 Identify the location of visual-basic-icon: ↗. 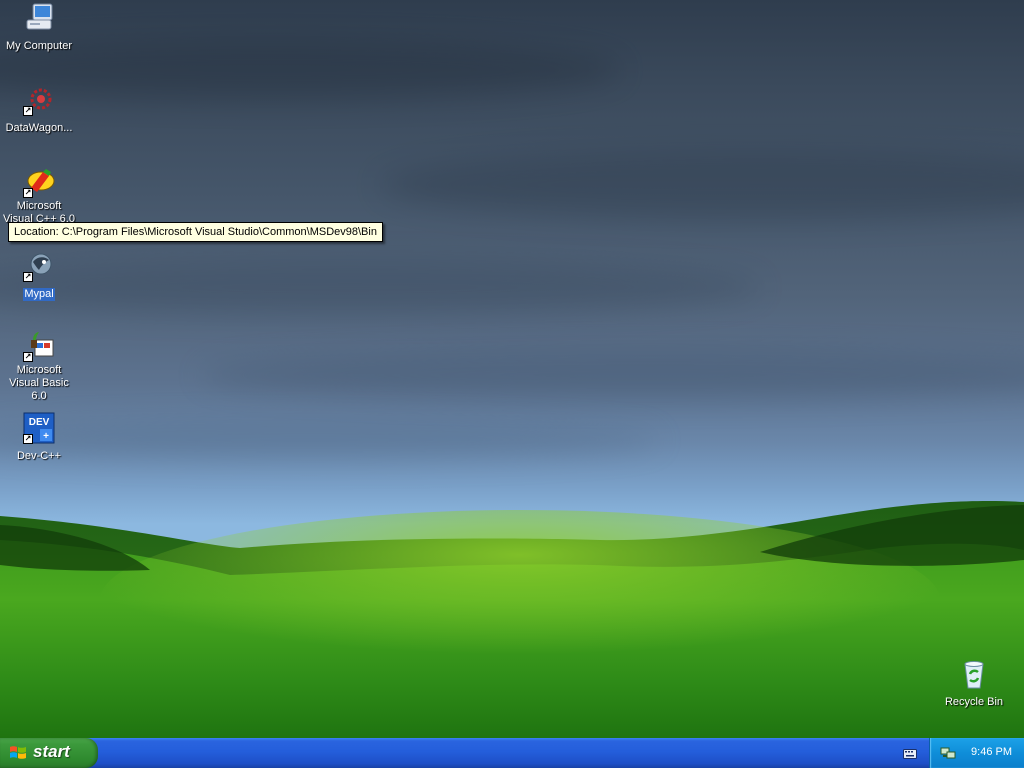
(39, 346).